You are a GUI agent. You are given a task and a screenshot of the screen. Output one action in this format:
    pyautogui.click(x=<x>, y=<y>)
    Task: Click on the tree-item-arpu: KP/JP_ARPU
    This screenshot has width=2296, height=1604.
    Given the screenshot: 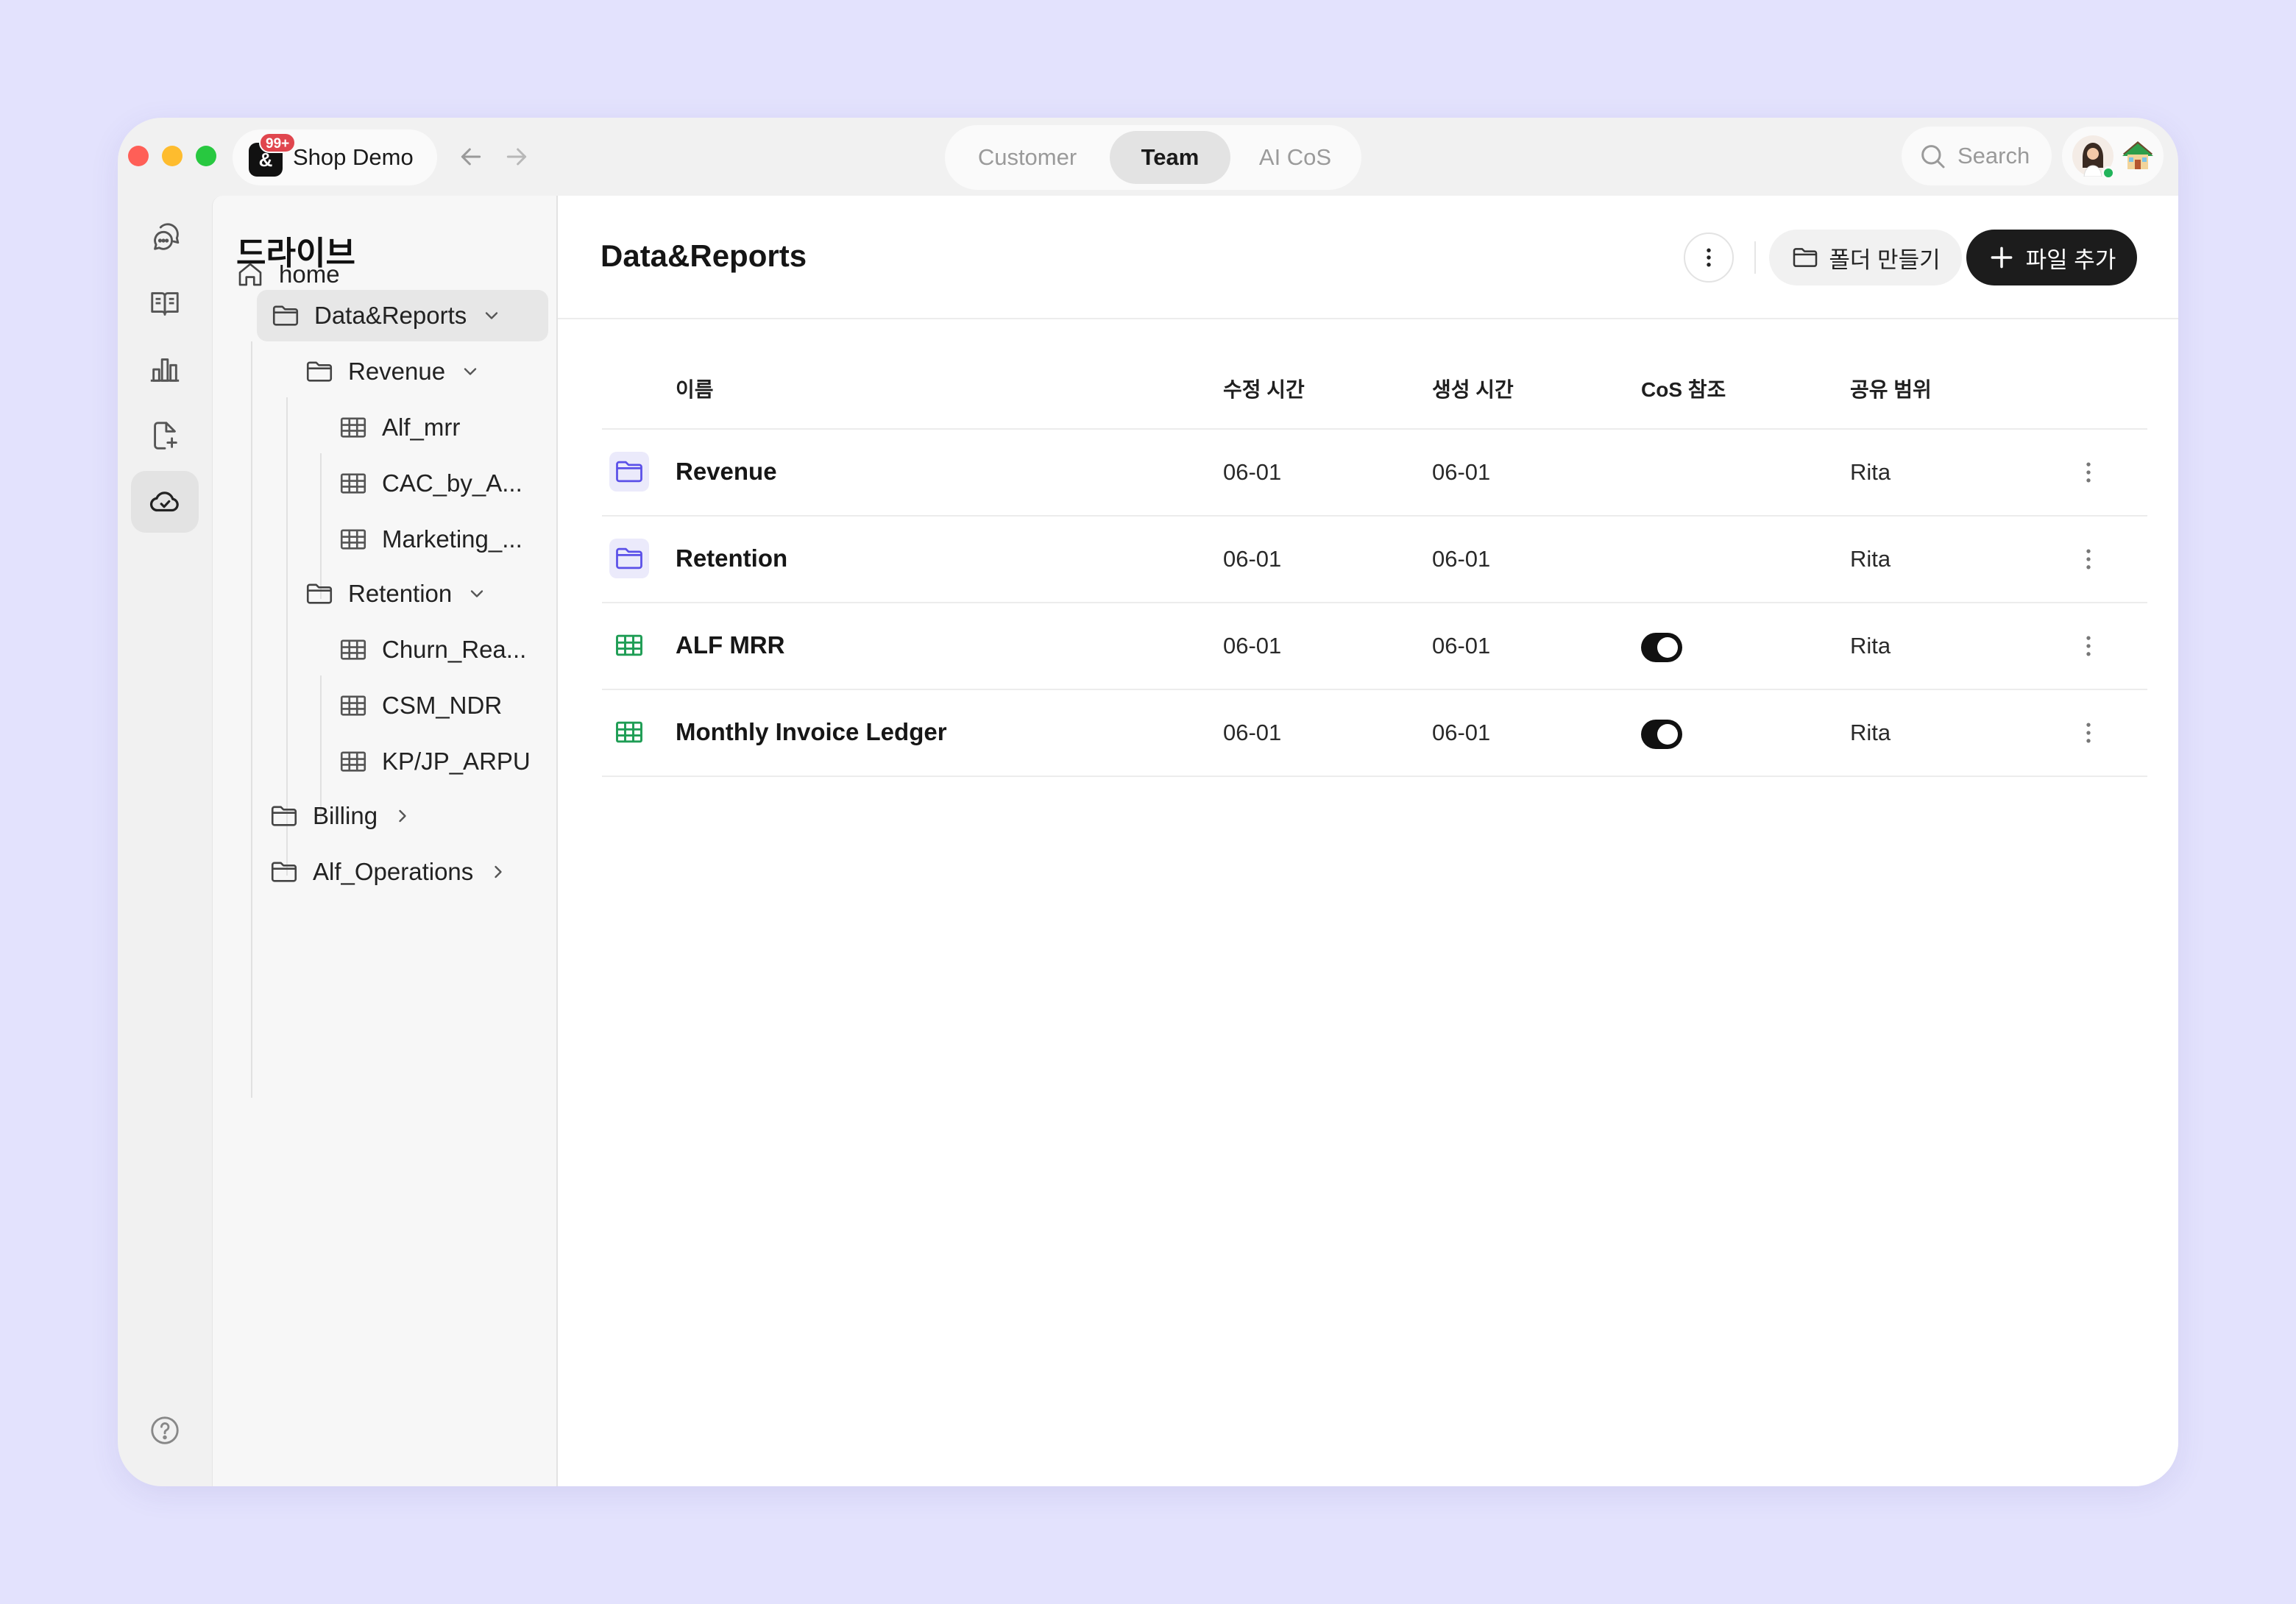 What is the action you would take?
    pyautogui.click(x=444, y=762)
    